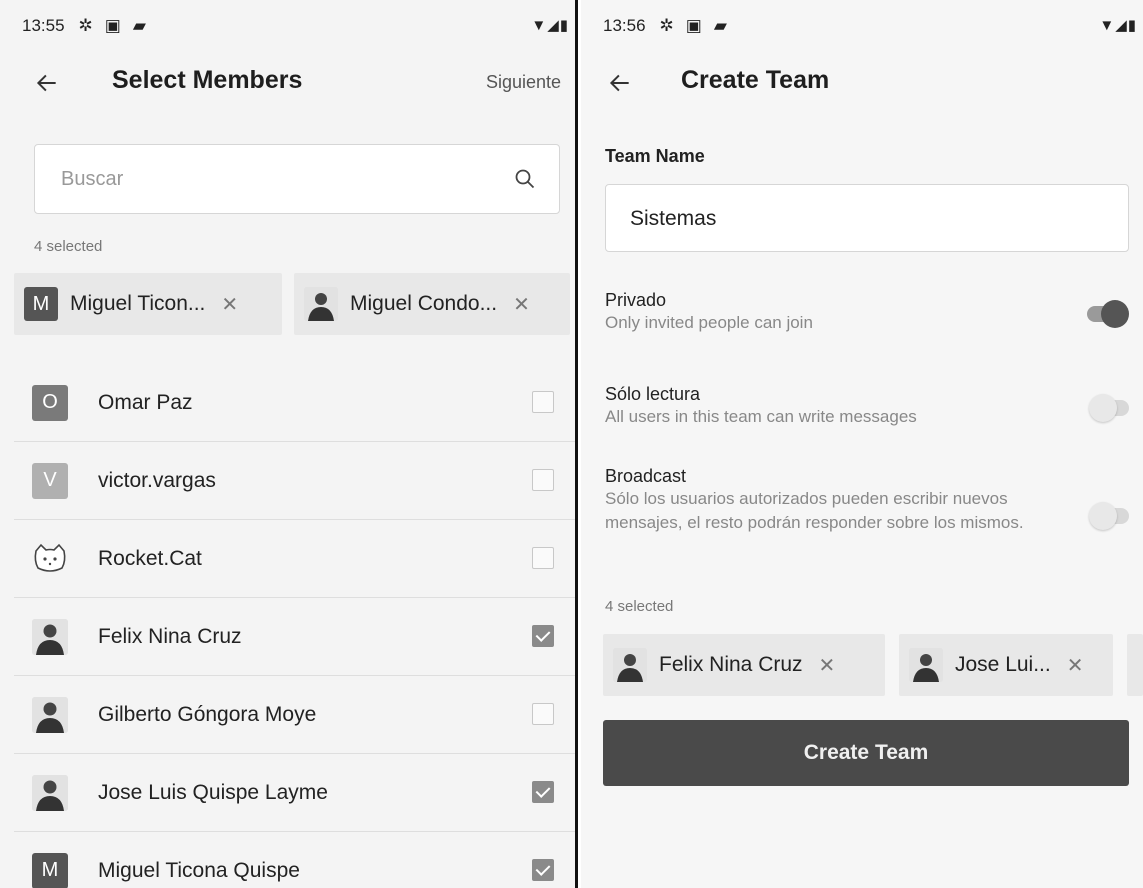  Describe the element at coordinates (213, 792) in the screenshot. I see `member-name: Jose Luis Quispe Layme` at that location.